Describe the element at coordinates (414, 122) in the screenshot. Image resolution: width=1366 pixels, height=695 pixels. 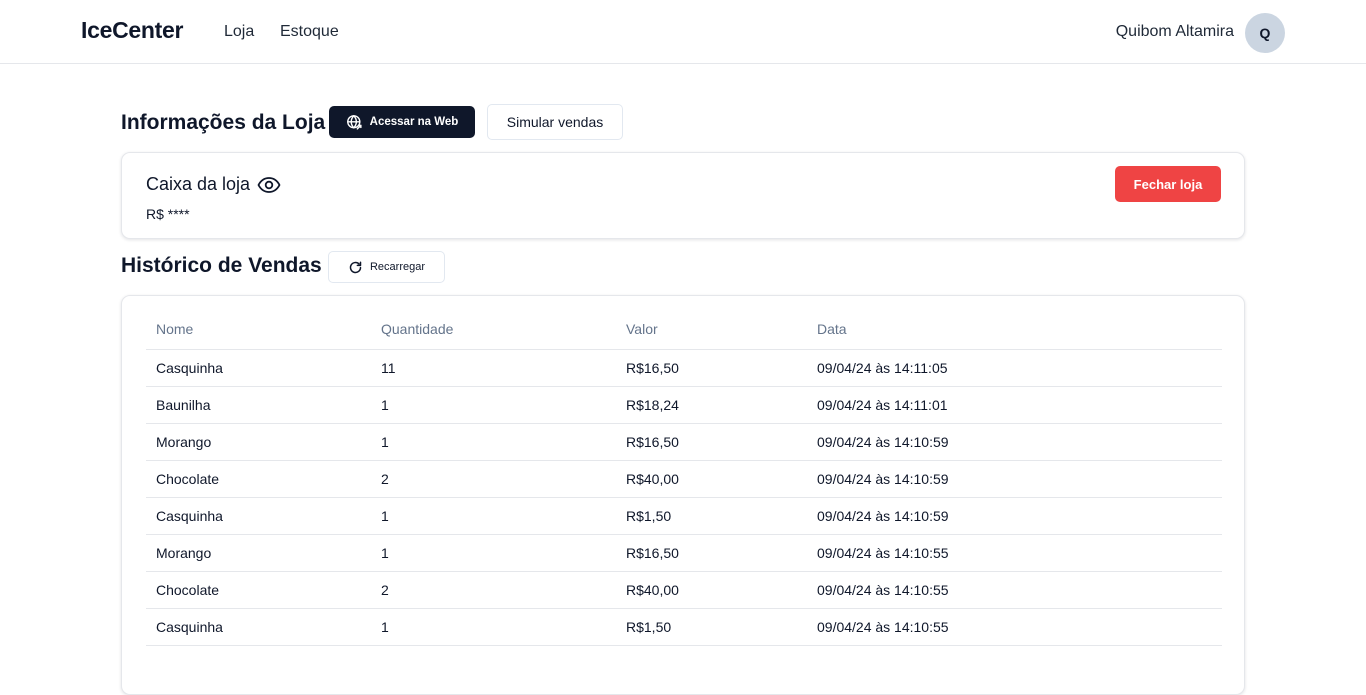
I see `access-web-label: Acessar na Web` at that location.